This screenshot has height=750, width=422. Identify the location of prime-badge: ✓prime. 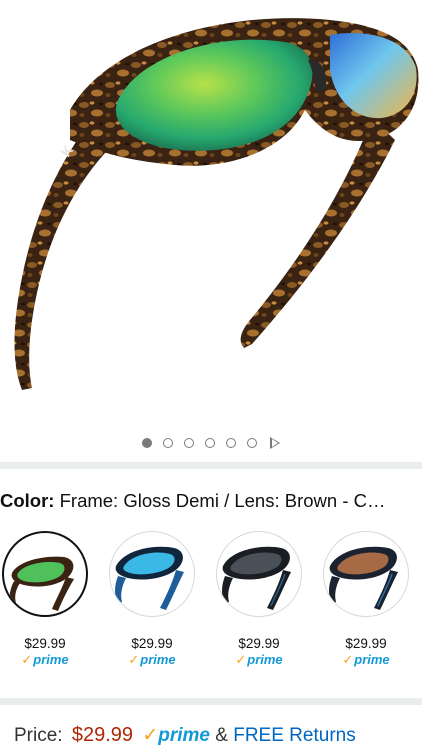
(176, 735).